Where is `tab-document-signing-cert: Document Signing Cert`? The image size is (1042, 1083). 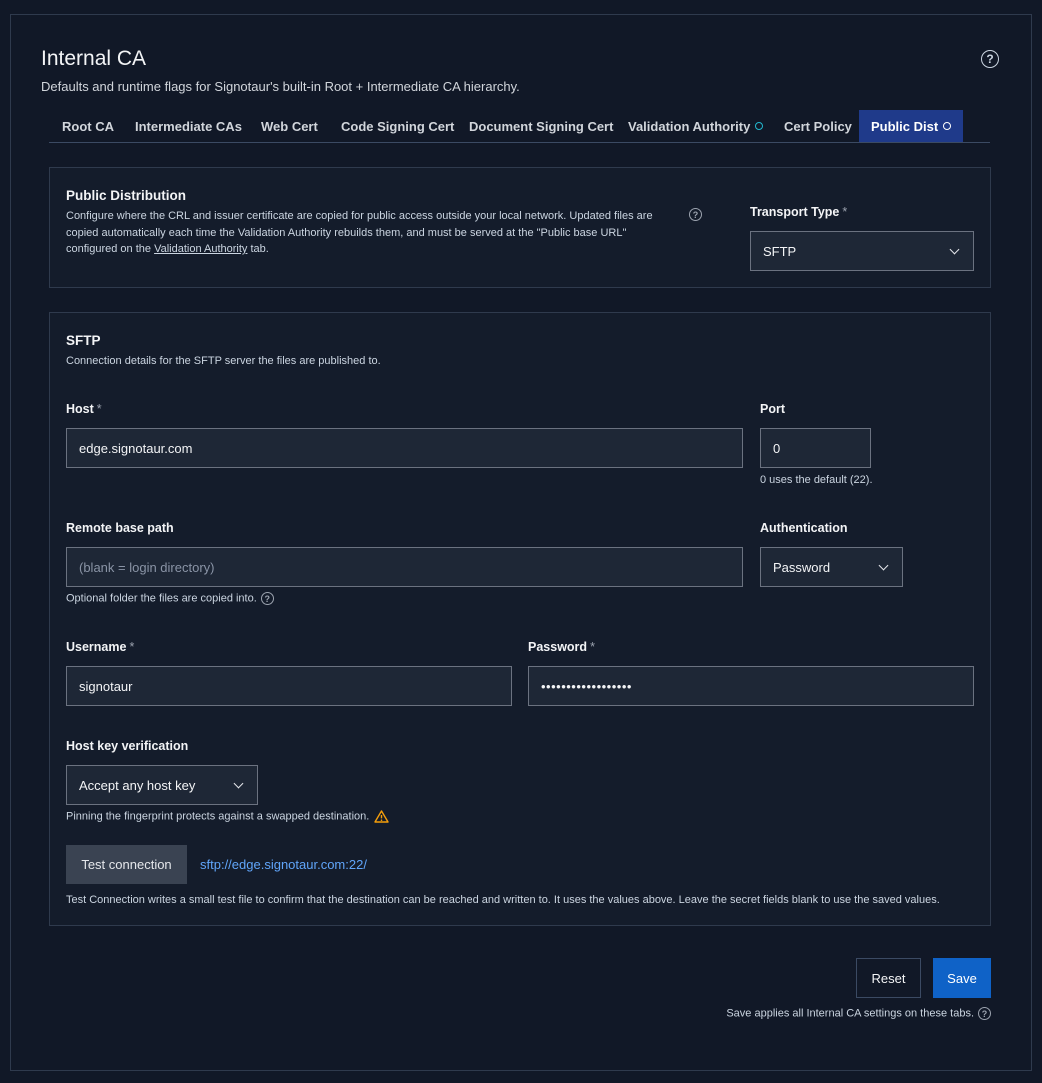
tab-document-signing-cert: Document Signing Cert is located at coordinates (541, 126).